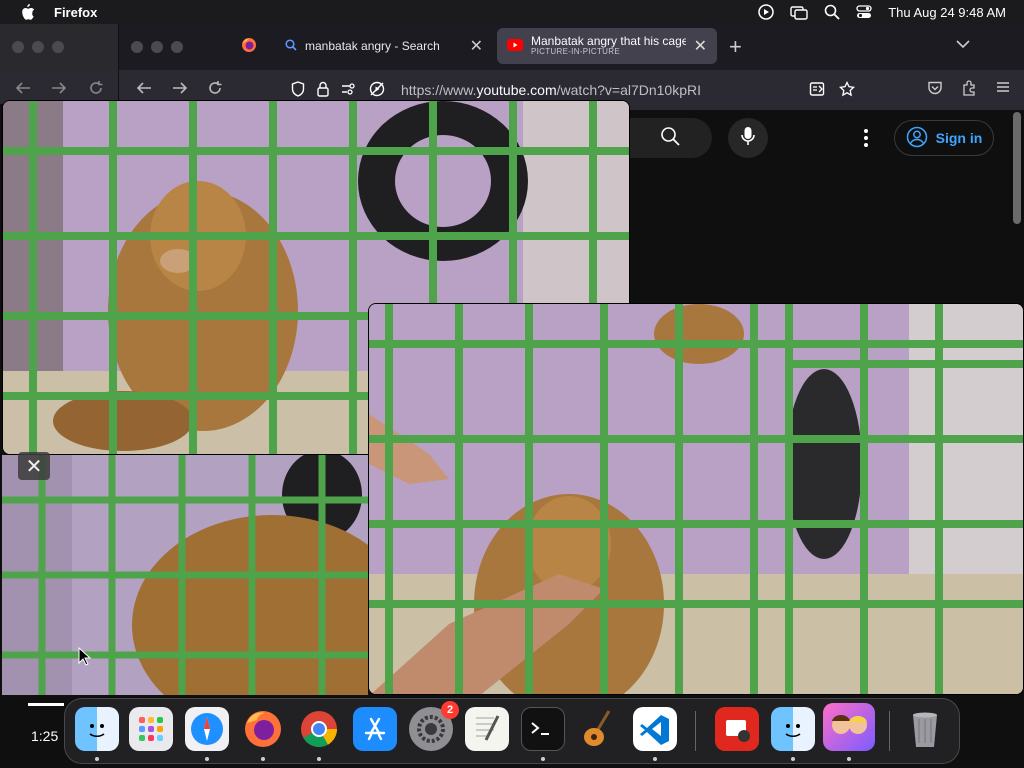 This screenshot has width=1024, height=768. What do you see at coordinates (97, 729) in the screenshot?
I see `finder-icon` at bounding box center [97, 729].